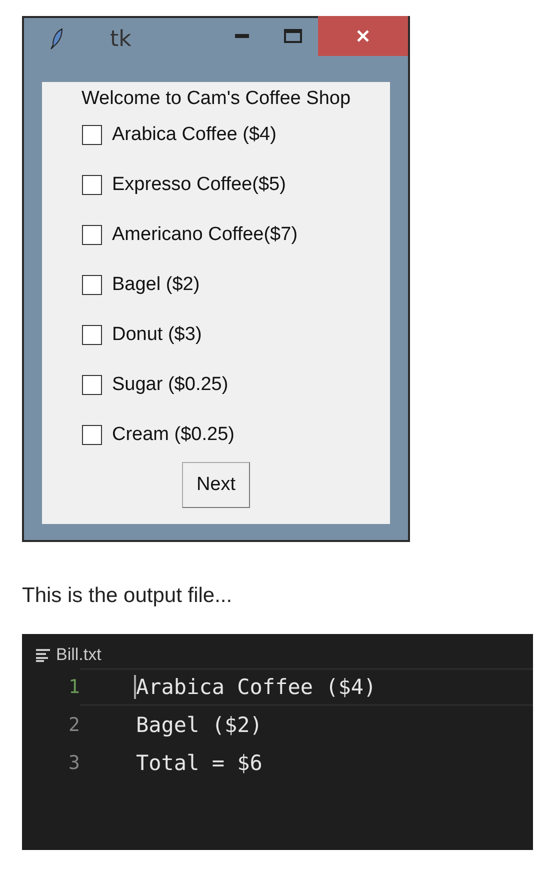 This screenshot has height=888, width=560. I want to click on welcome-heading: Welcome to Cam's Coffee Shop, so click(216, 99).